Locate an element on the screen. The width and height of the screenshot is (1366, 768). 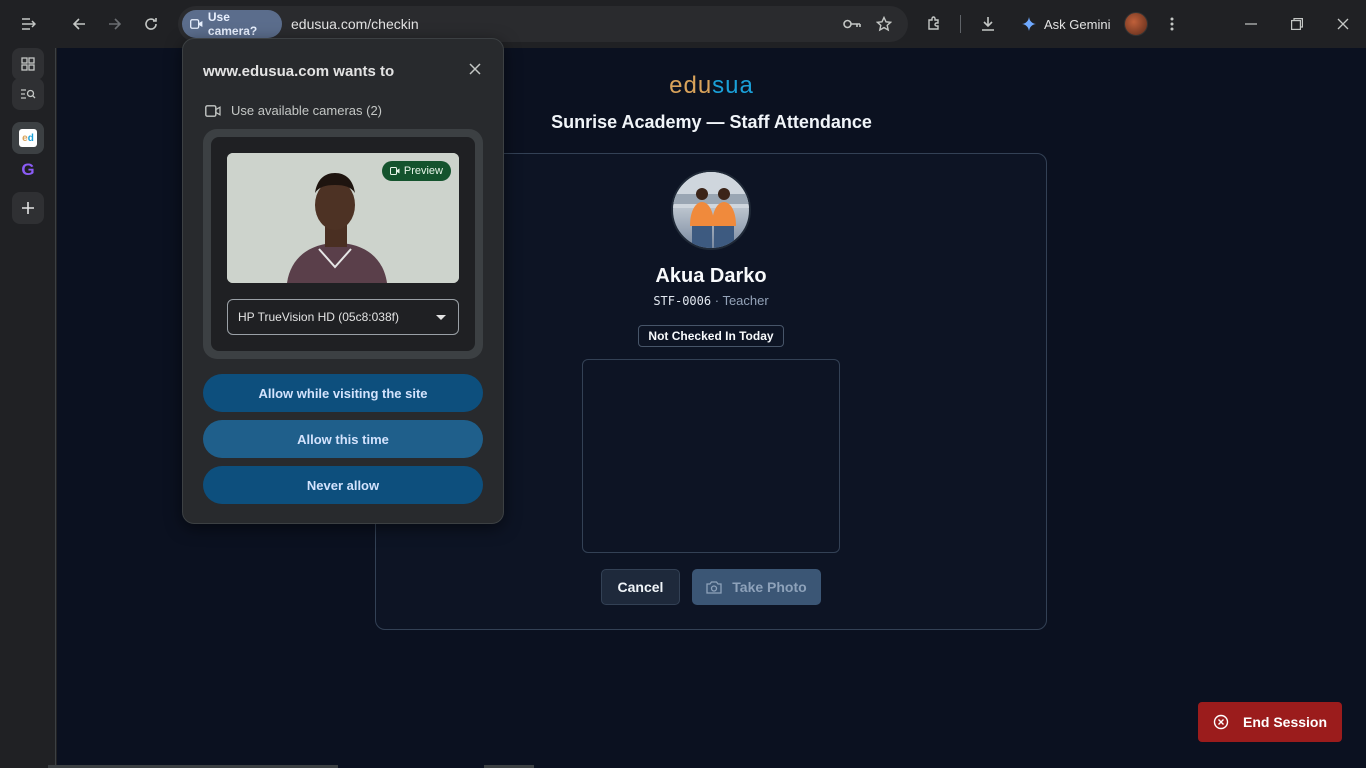
camera-select-dropdown: HP TrueVision HD (05c8:038f) is located at coordinates (343, 317).